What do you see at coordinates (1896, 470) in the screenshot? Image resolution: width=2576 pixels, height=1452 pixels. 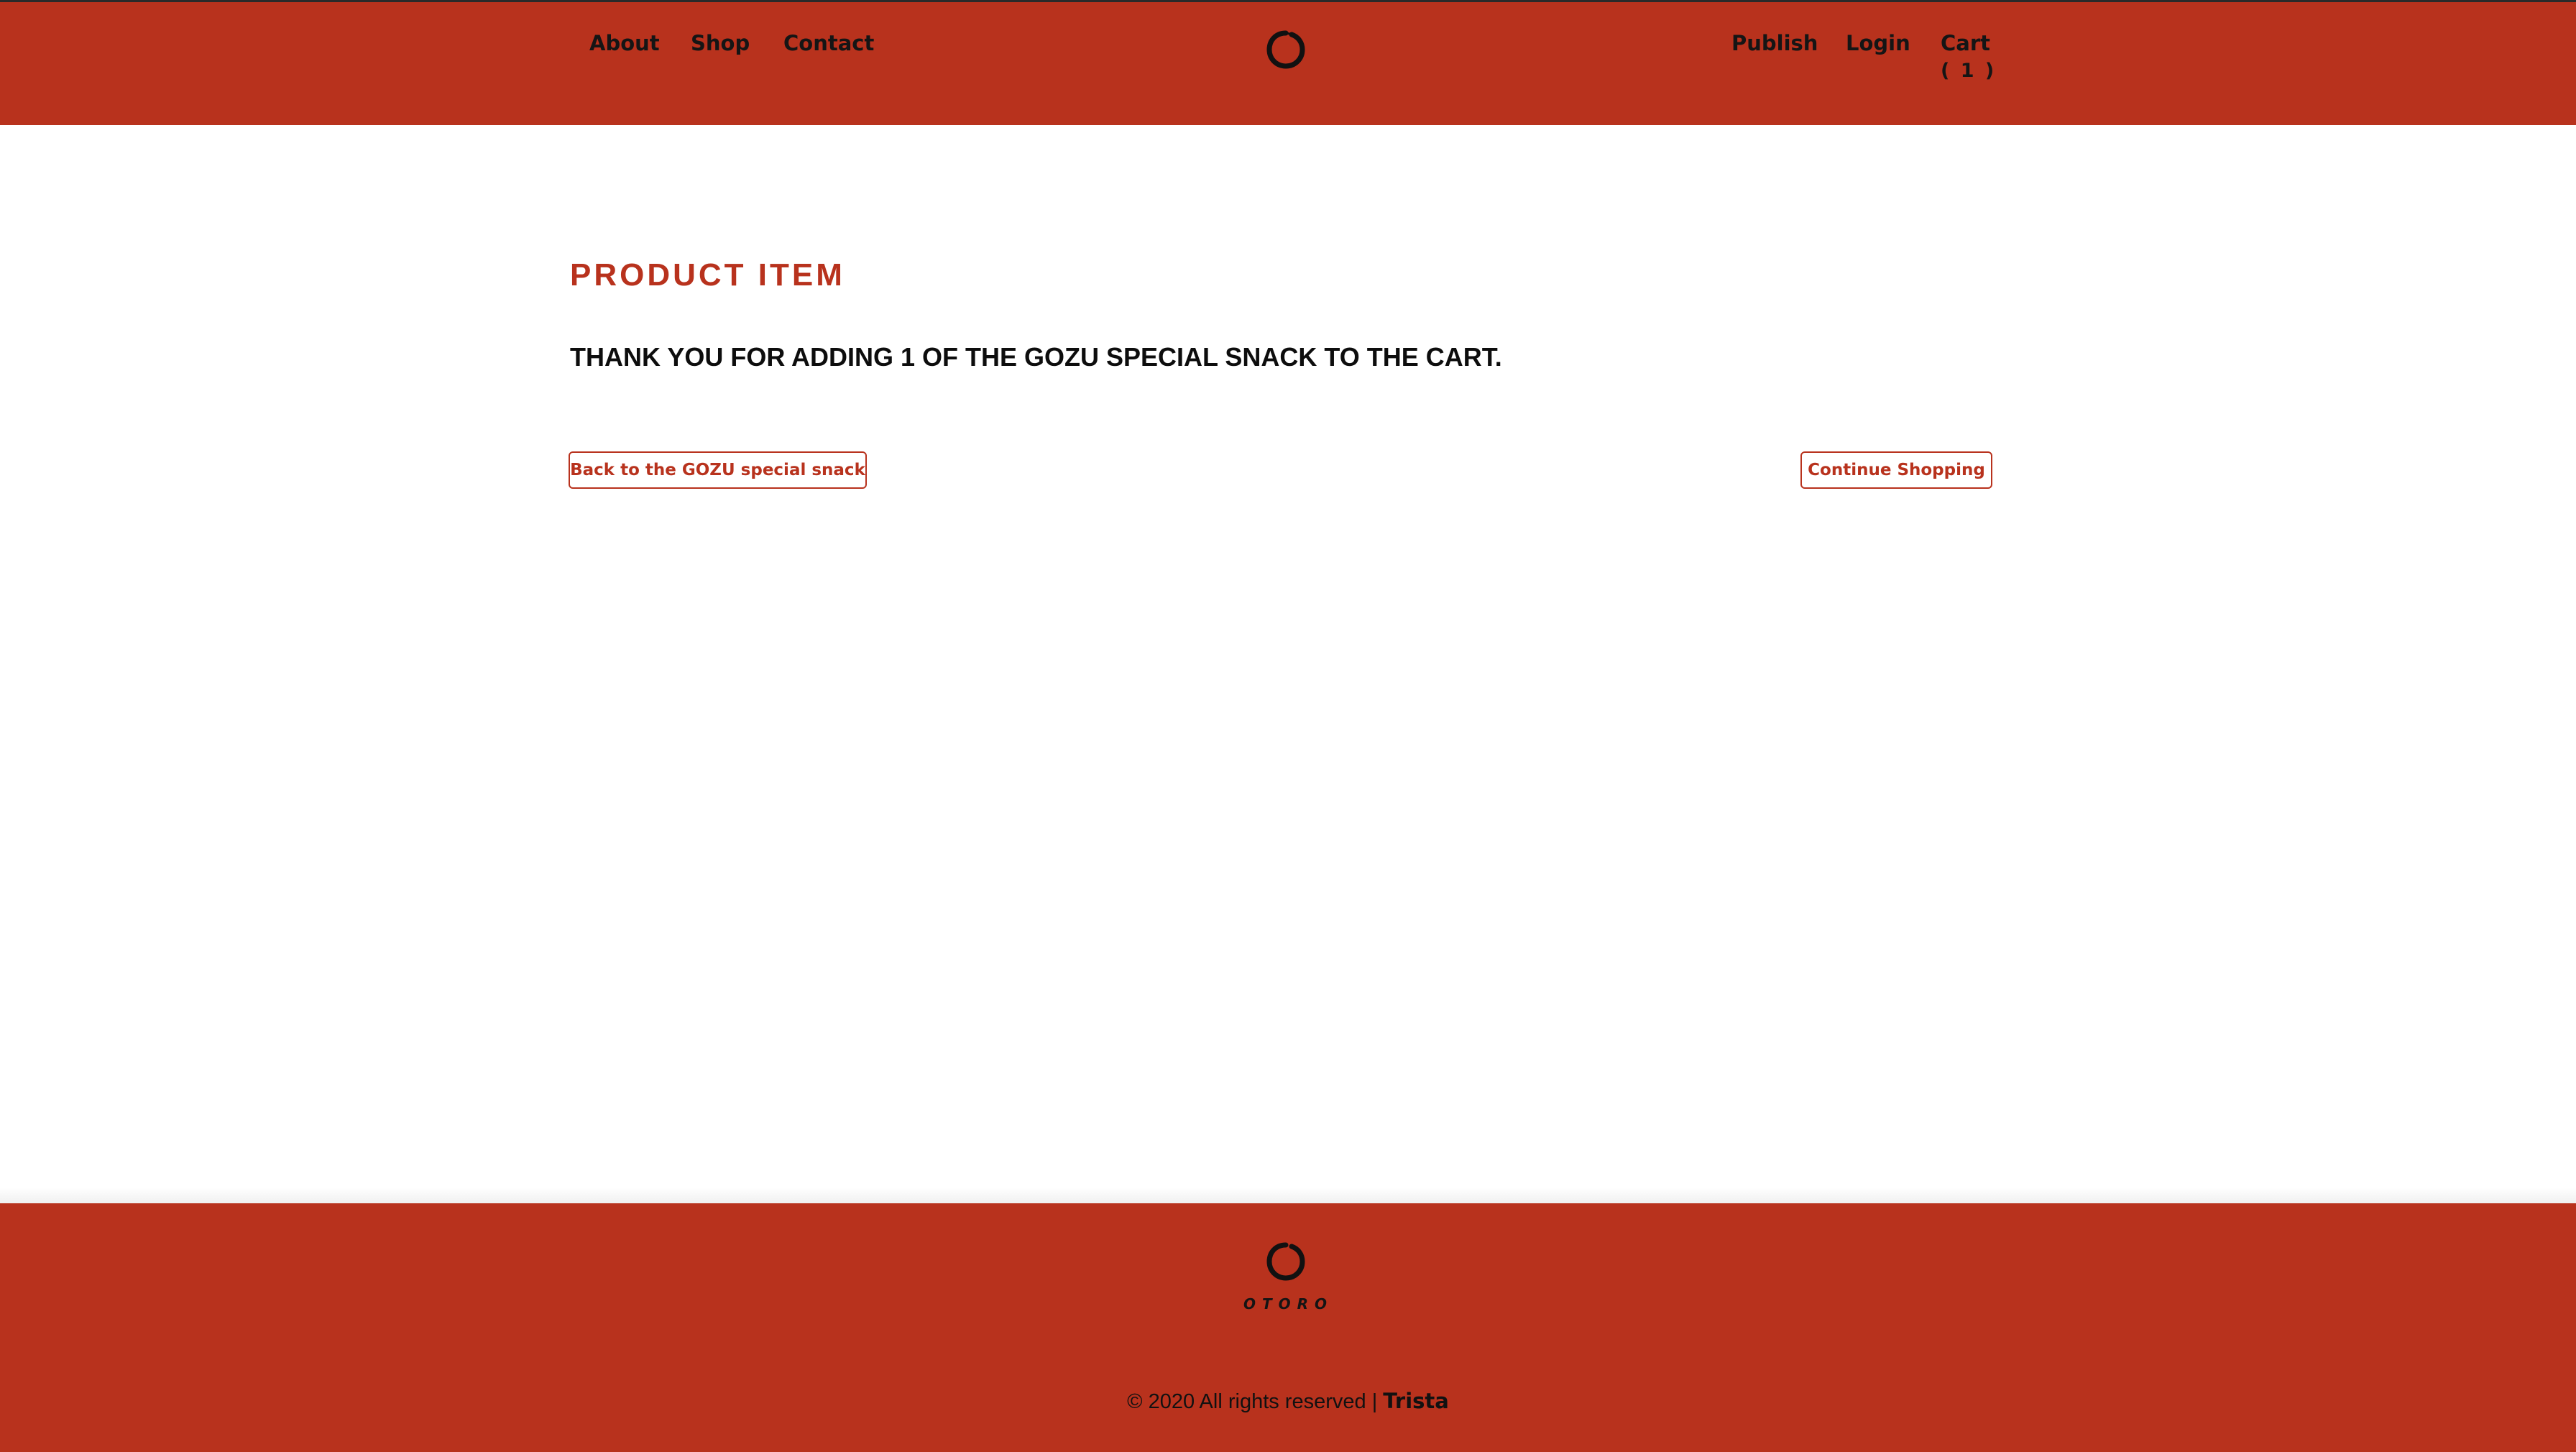 I see `continue-shopping-button: Continue Shopping` at bounding box center [1896, 470].